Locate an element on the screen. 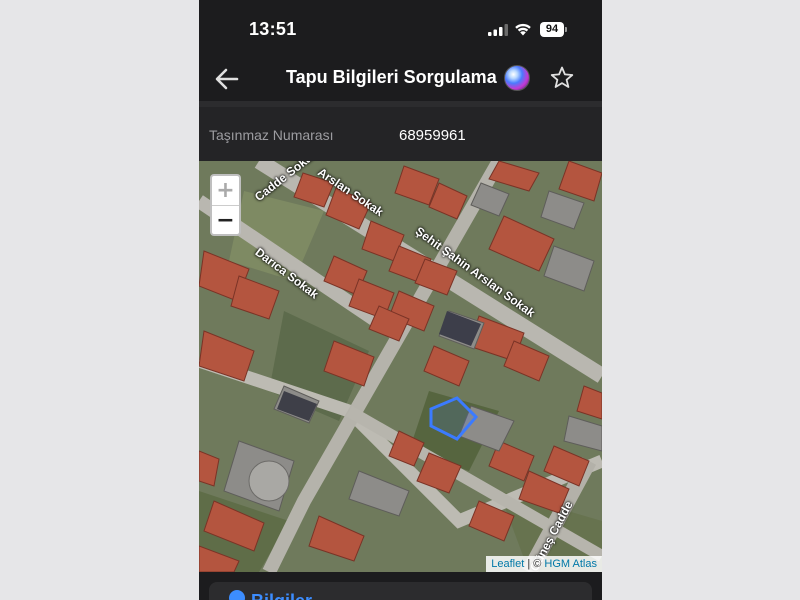 This screenshot has height=600, width=800. back-arrow-icon is located at coordinates (227, 79).